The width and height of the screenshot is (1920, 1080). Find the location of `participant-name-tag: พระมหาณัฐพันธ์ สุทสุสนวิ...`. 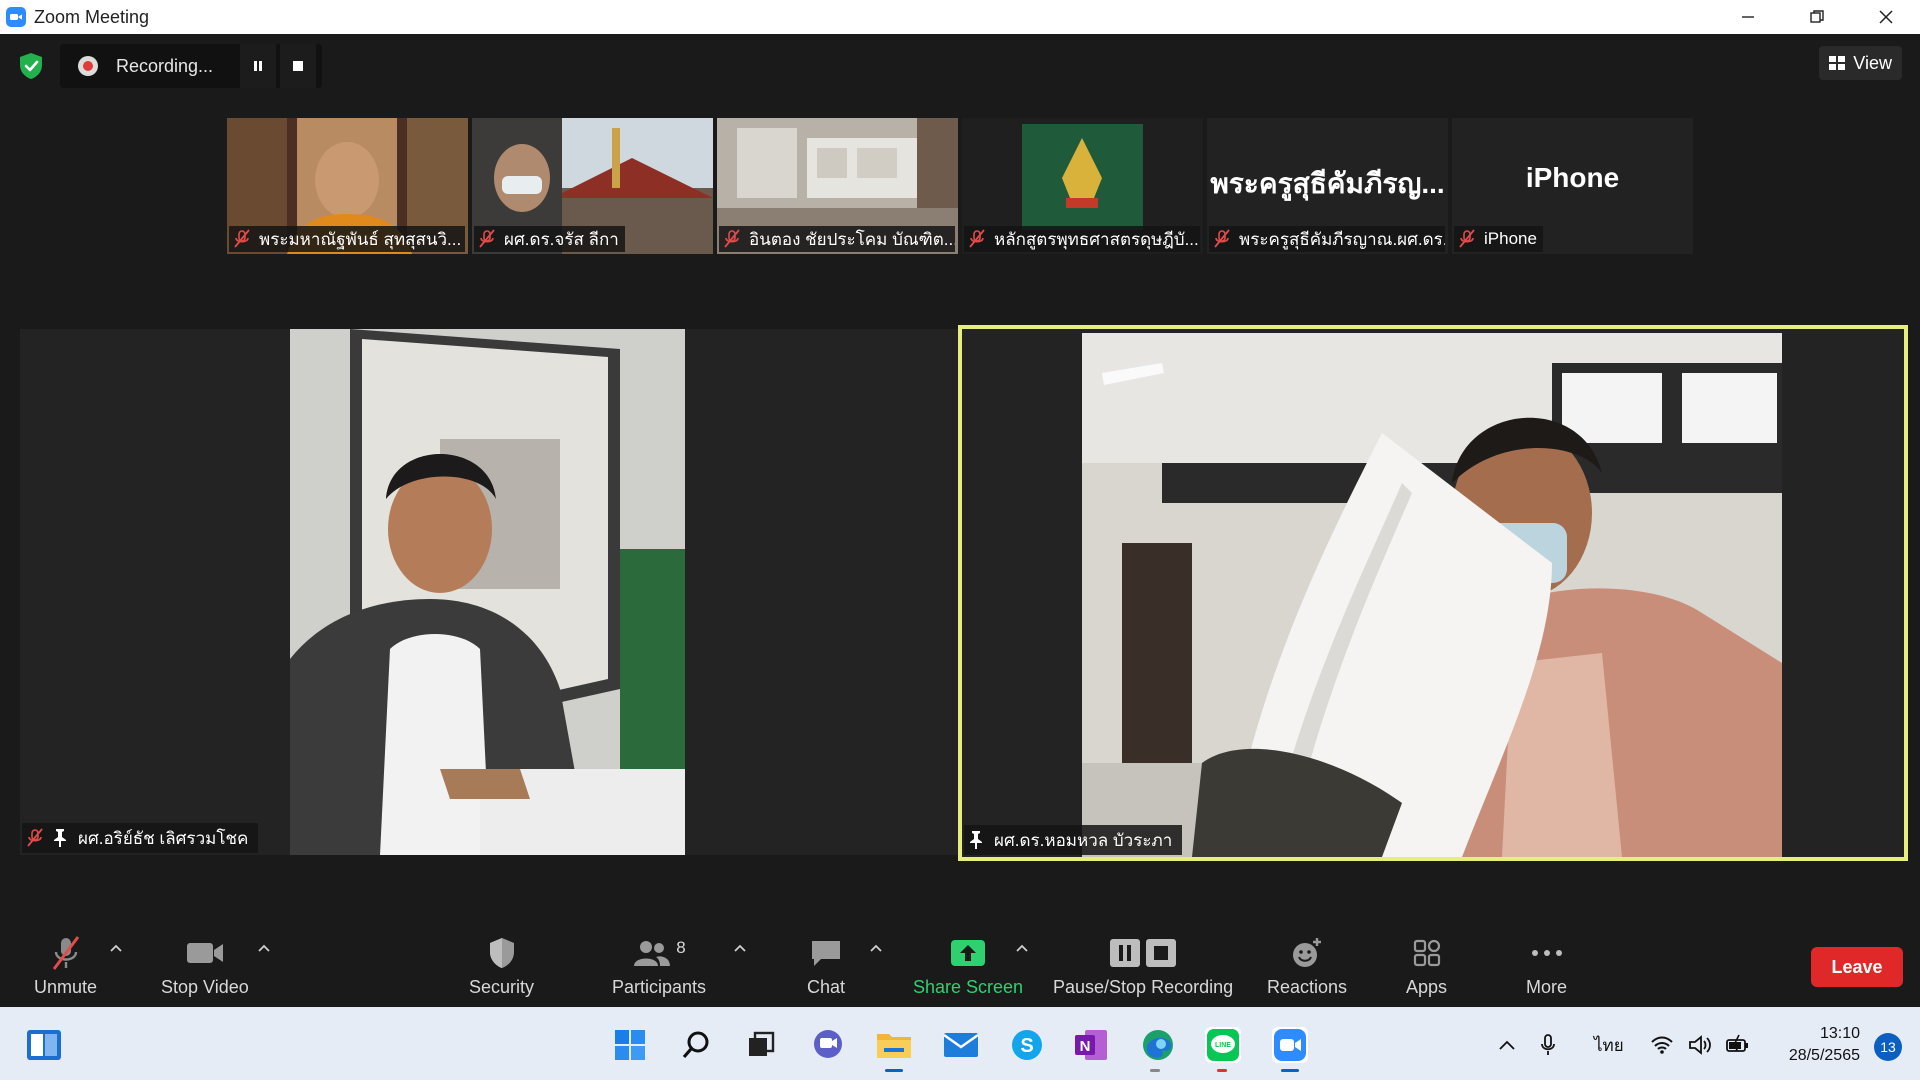

participant-name-tag: พระมหาณัฐพันธ์ สุทสุสนวิ... is located at coordinates (347, 239).